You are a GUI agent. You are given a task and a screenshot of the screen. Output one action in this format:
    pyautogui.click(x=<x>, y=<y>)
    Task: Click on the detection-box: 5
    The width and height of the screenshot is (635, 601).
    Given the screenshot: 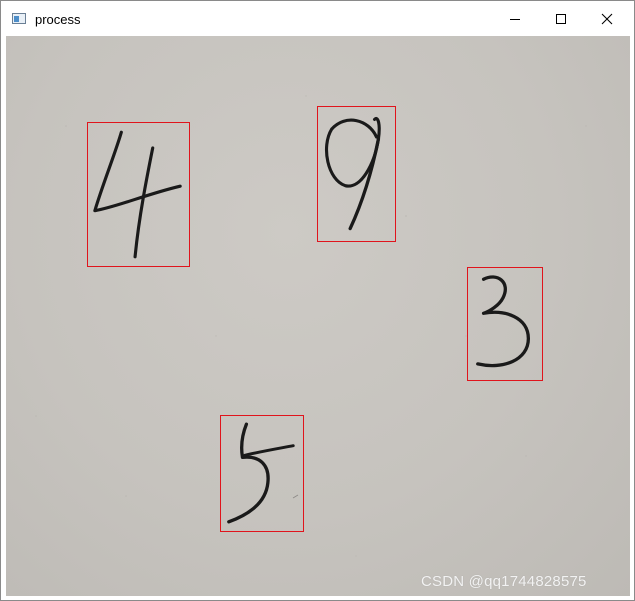 What is the action you would take?
    pyautogui.click(x=262, y=473)
    